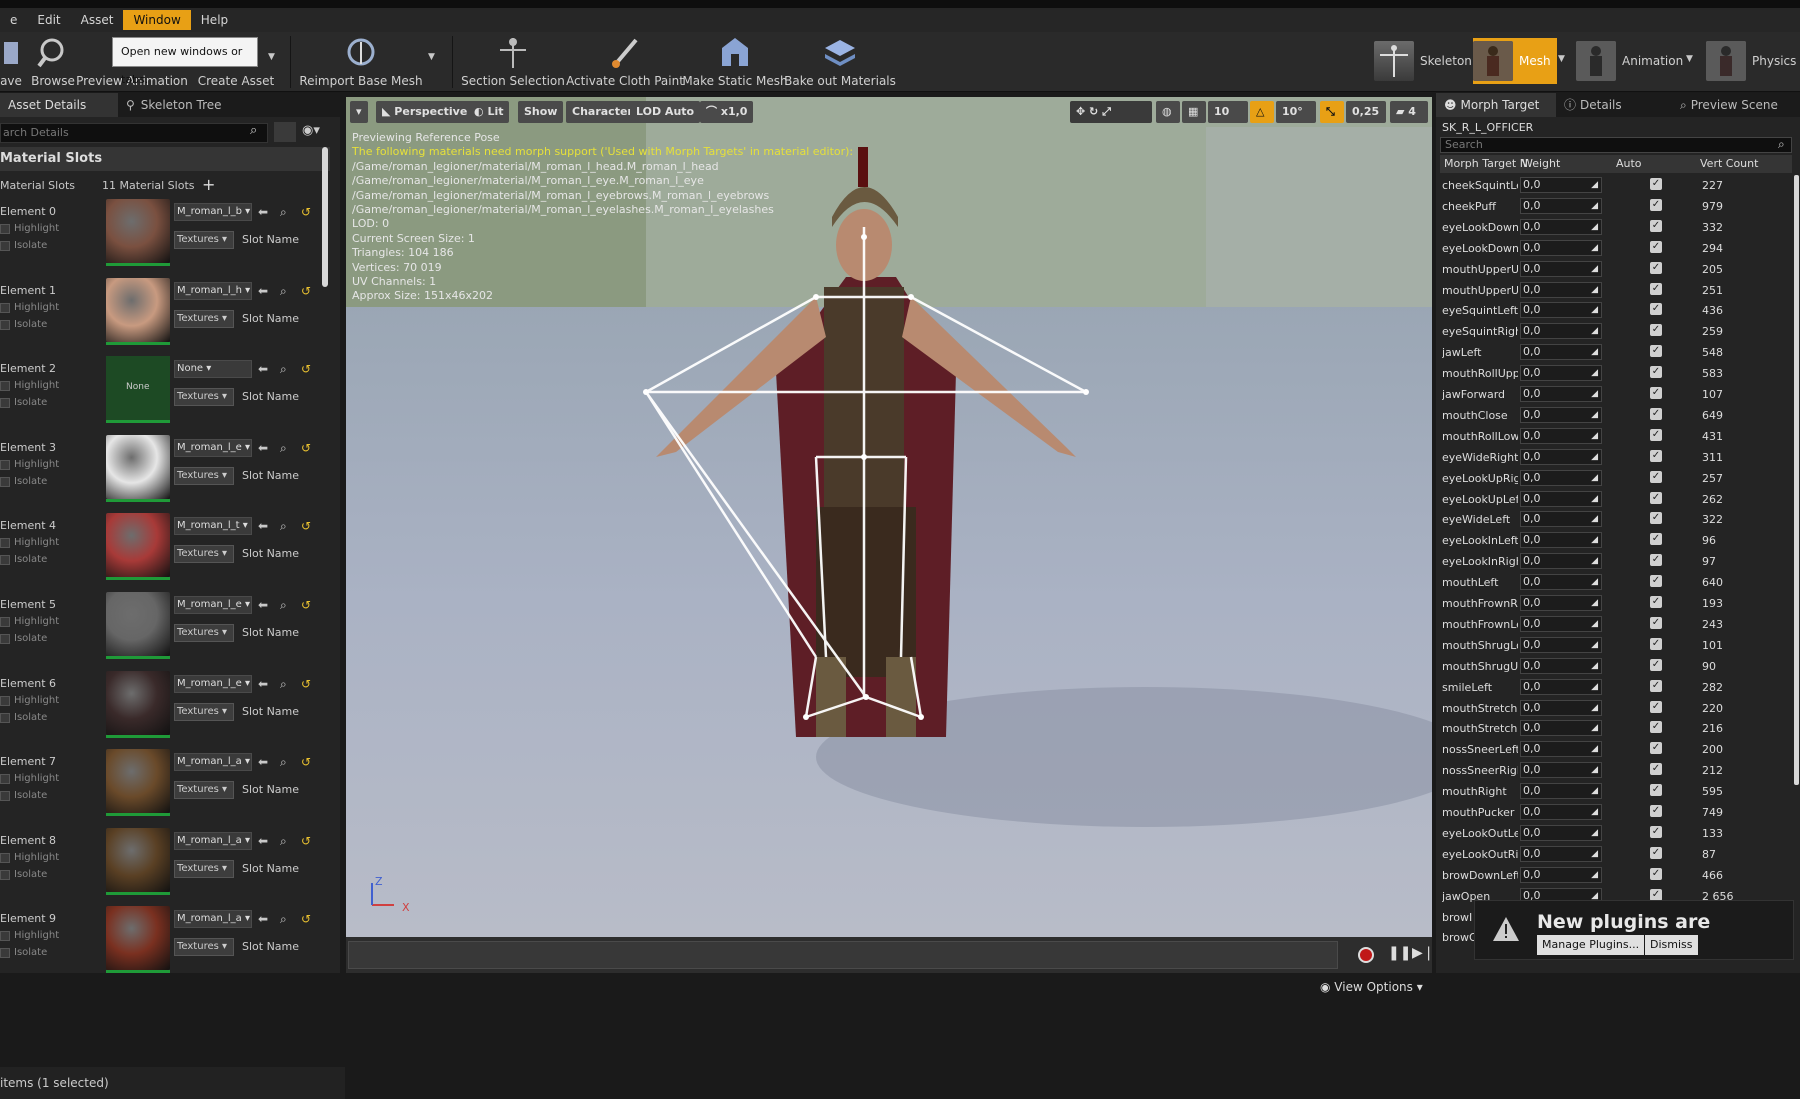 The image size is (1800, 1099). Describe the element at coordinates (1616, 770) in the screenshot. I see `morph-target-row: nossSneerRight0,0◢ ✓ 212` at that location.